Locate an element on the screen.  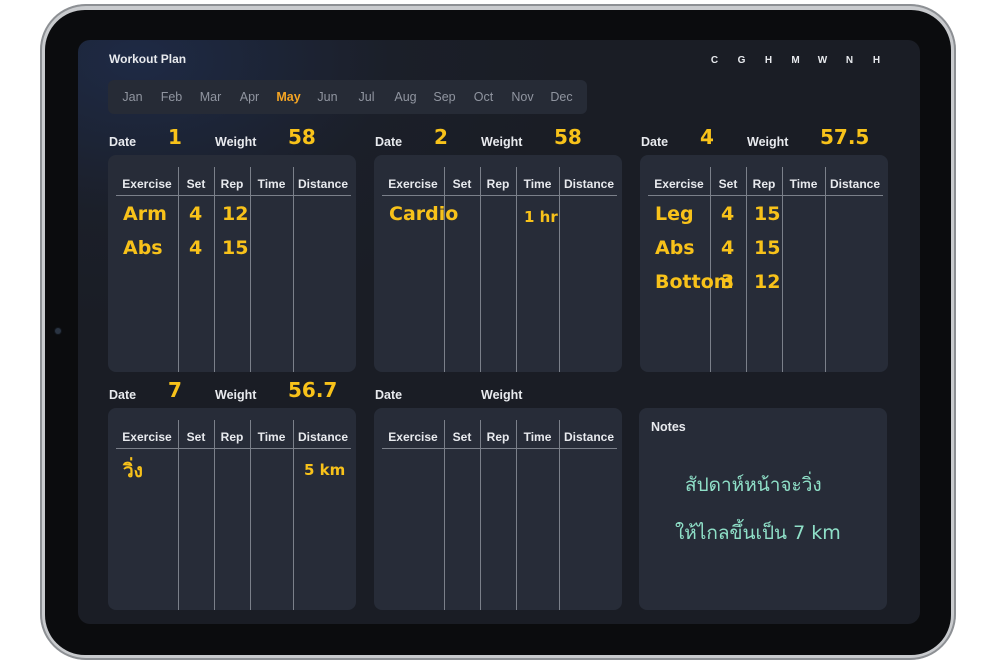
month-tab-mar: Mar is located at coordinates (210, 97).